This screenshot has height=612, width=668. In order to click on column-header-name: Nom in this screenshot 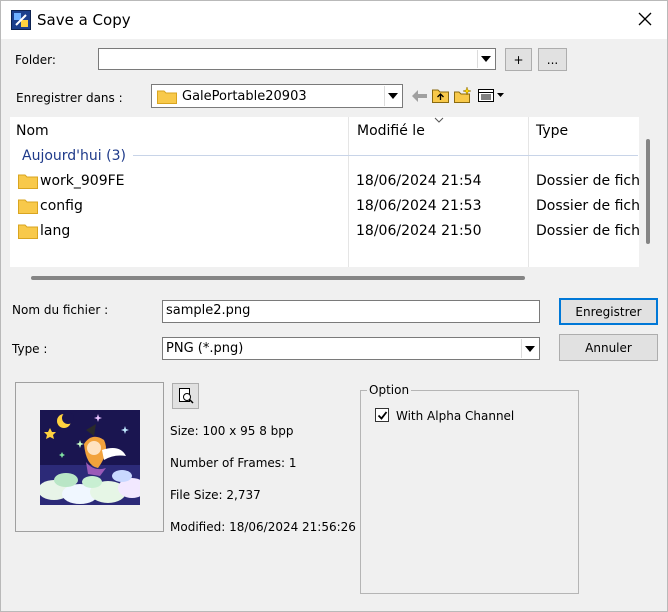, I will do `click(32, 131)`.